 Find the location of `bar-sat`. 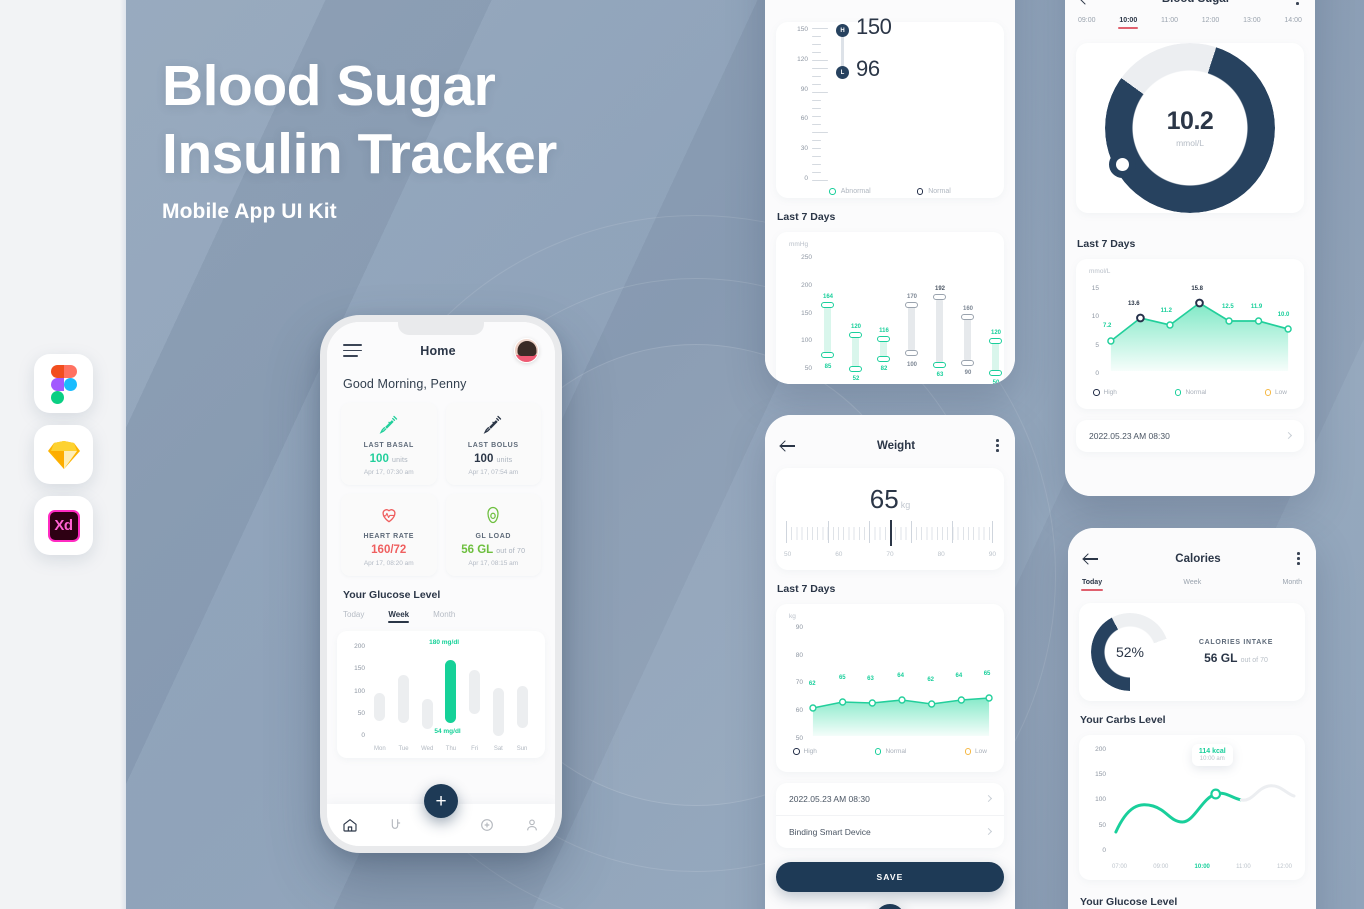

bar-sat is located at coordinates (498, 712).